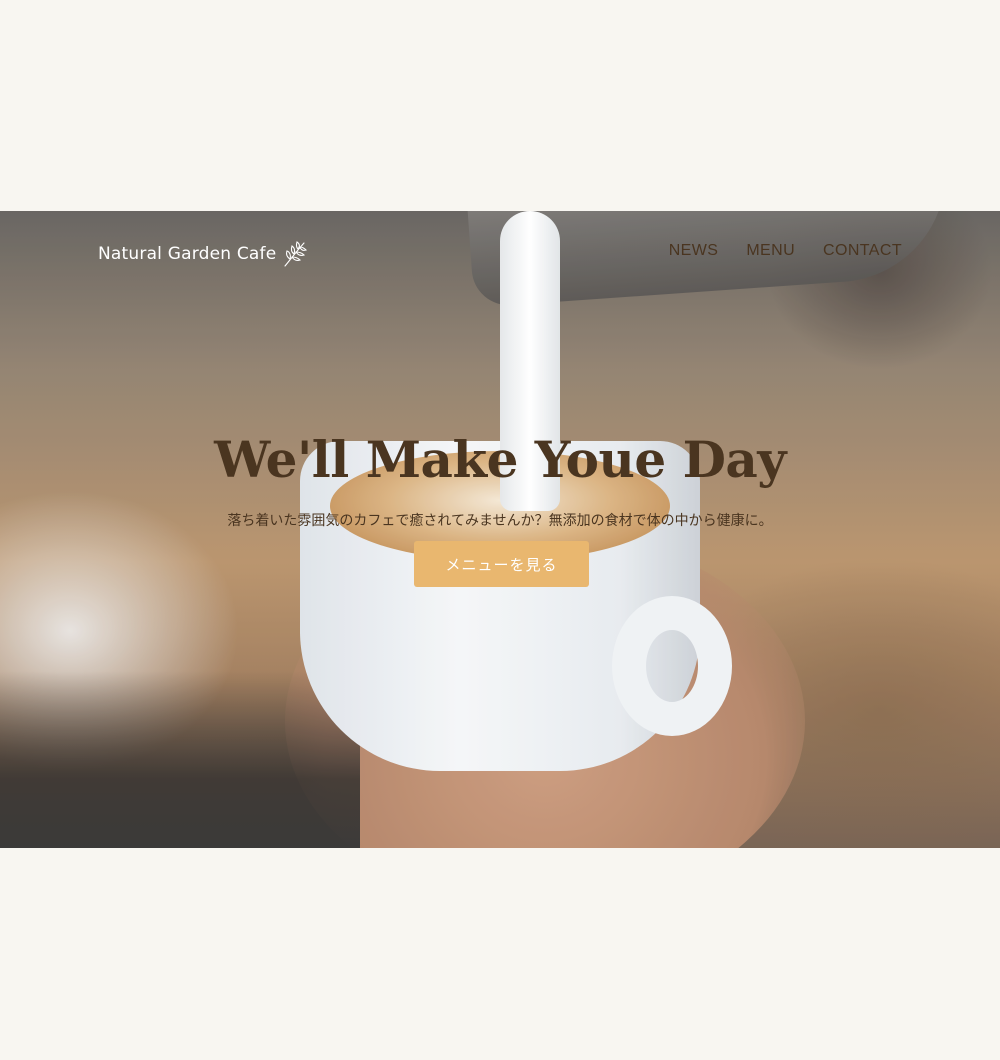 The height and width of the screenshot is (1060, 1000). Describe the element at coordinates (770, 251) in the screenshot. I see `nav-item-menu: MENU` at that location.